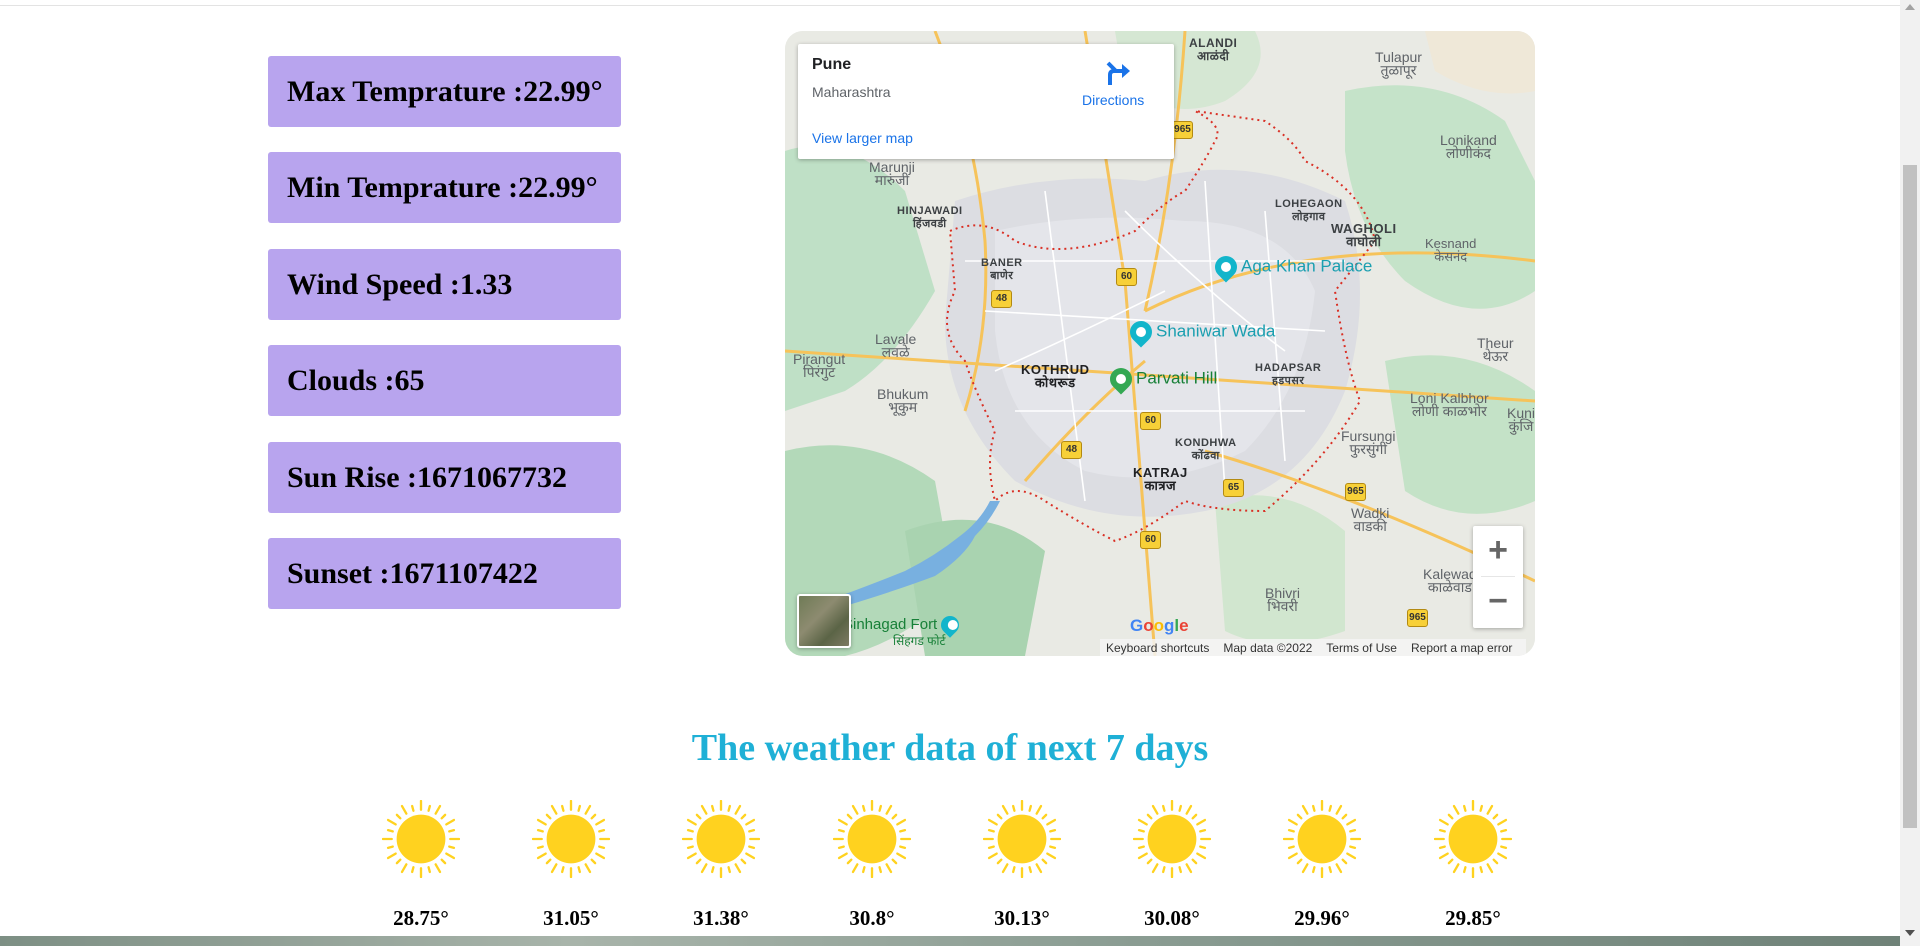 Image resolution: width=1920 pixels, height=946 pixels. I want to click on poi-aga-khan-palace: Aga Khan Palace, so click(1291, 267).